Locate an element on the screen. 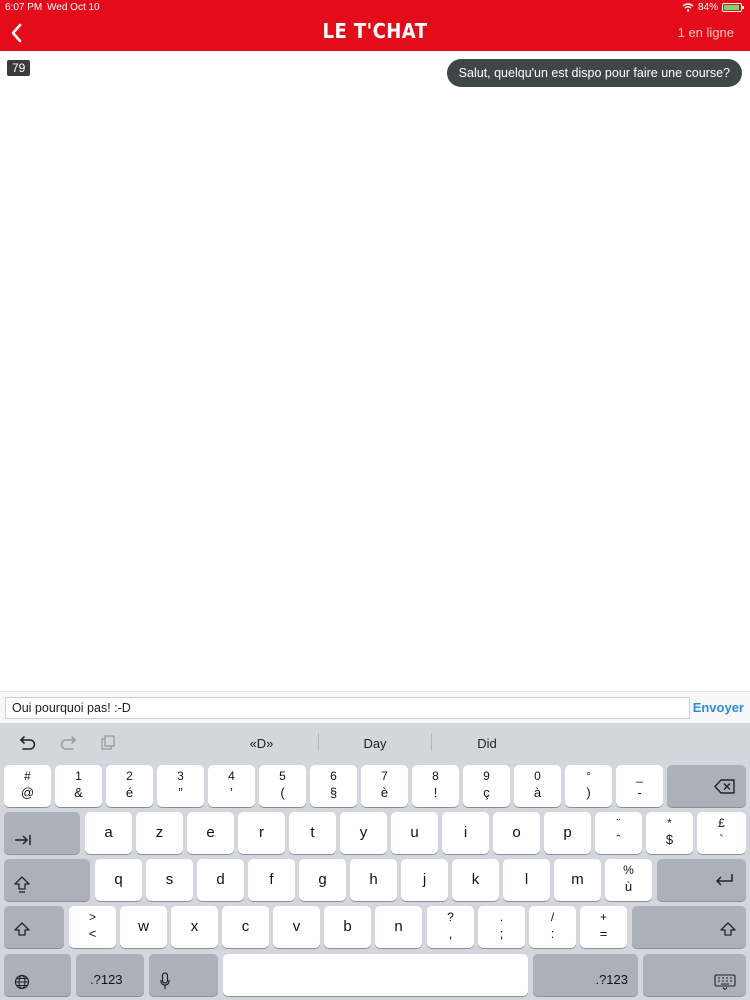 The width and height of the screenshot is (750, 1000). suggestion-3: Did is located at coordinates (487, 743).